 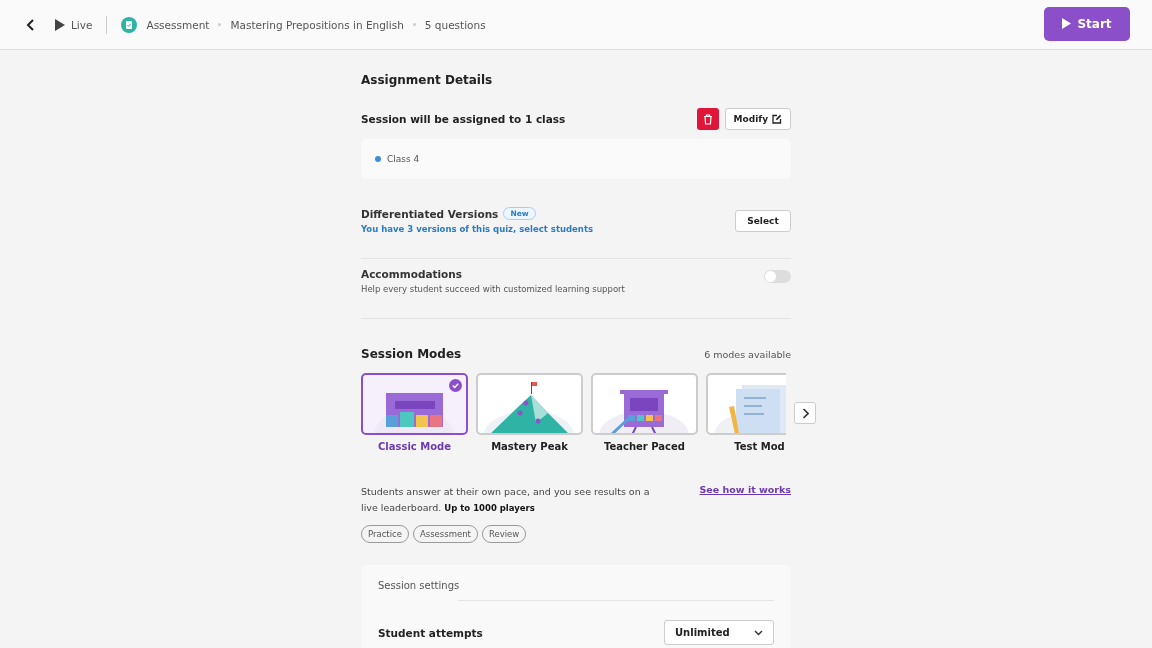 What do you see at coordinates (403, 159) in the screenshot?
I see `class-name: Class 4` at bounding box center [403, 159].